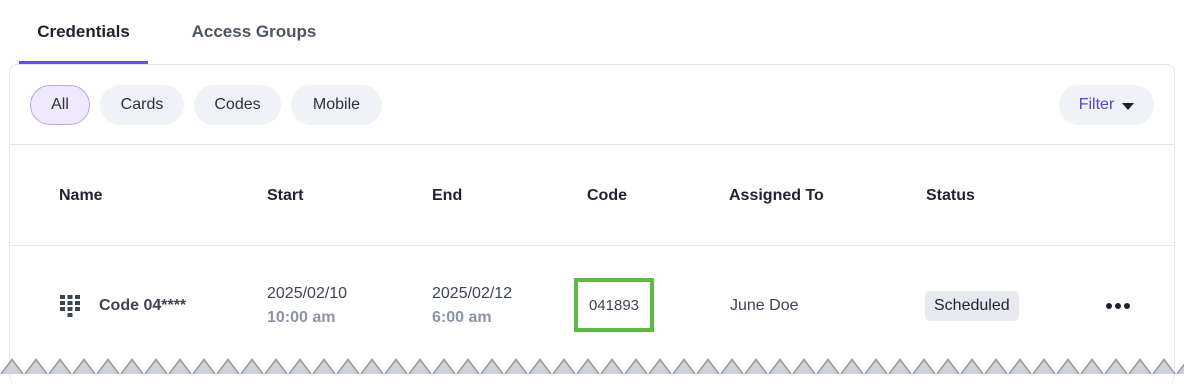 The width and height of the screenshot is (1184, 384). I want to click on column-header-name: Name, so click(81, 195).